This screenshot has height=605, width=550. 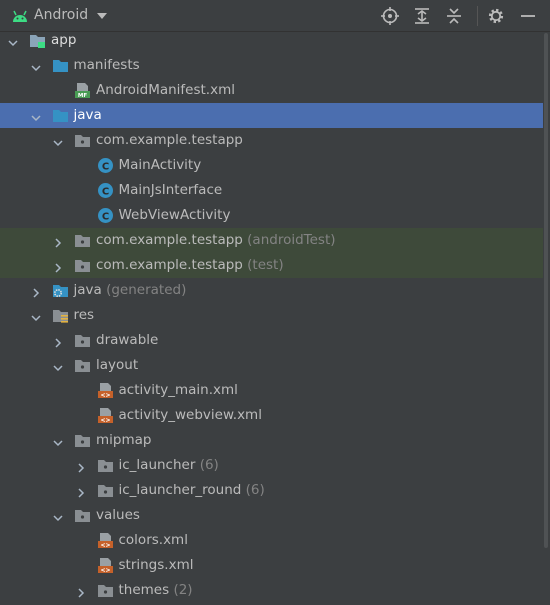 What do you see at coordinates (271, 65) in the screenshot?
I see `tree-item-manifests: manifests` at bounding box center [271, 65].